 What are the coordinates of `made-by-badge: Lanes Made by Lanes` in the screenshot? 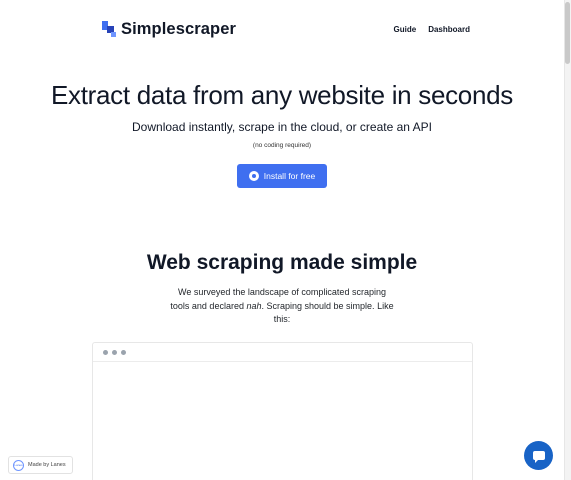 It's located at (40, 465).